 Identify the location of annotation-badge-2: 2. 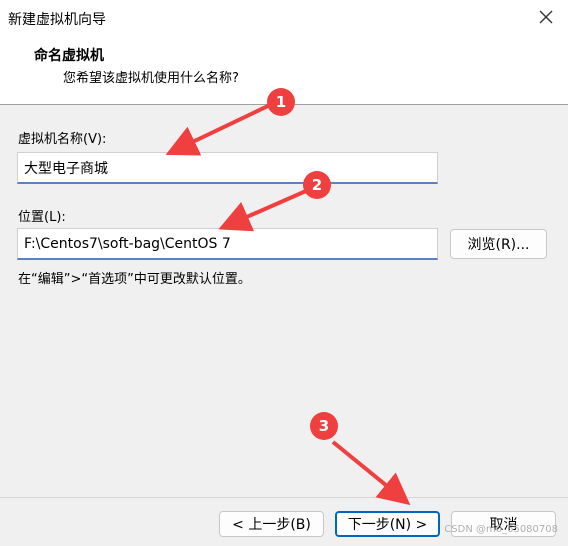
(317, 185).